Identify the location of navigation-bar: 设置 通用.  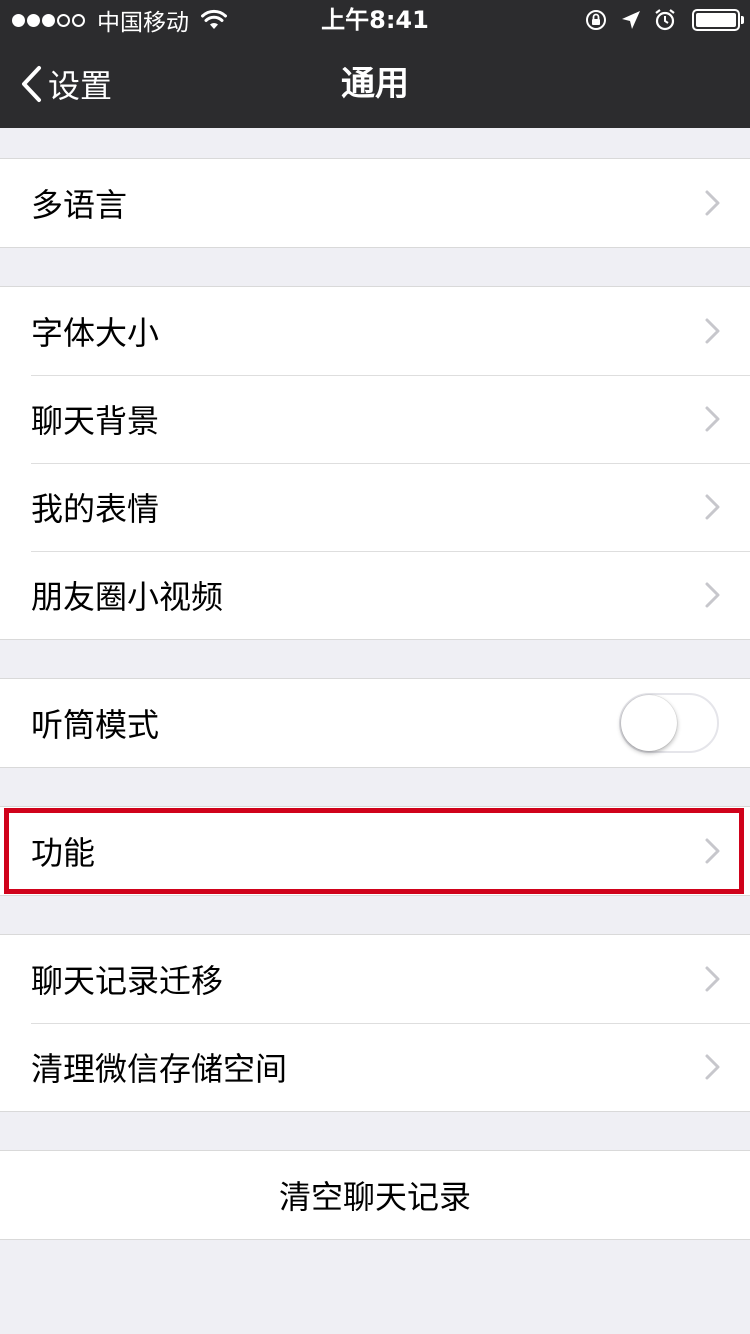
(375, 84).